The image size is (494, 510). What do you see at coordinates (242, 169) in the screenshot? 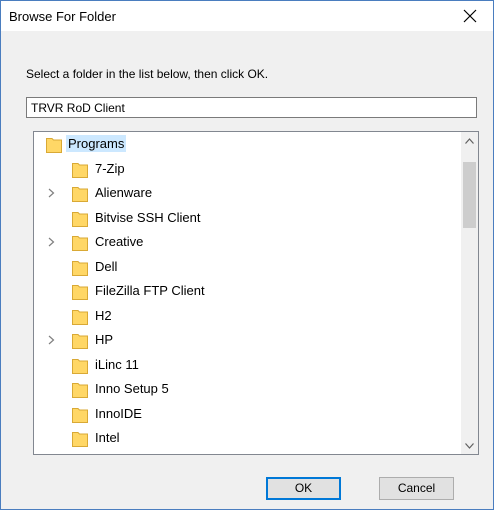
I see `tree-item: 7-Zip` at bounding box center [242, 169].